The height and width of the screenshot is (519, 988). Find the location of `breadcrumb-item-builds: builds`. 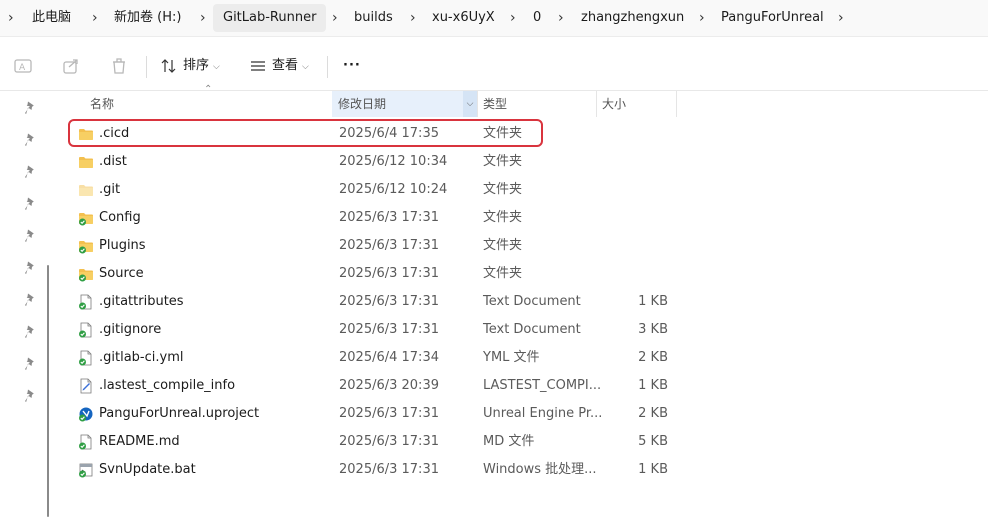

breadcrumb-item-builds: builds is located at coordinates (373, 18).